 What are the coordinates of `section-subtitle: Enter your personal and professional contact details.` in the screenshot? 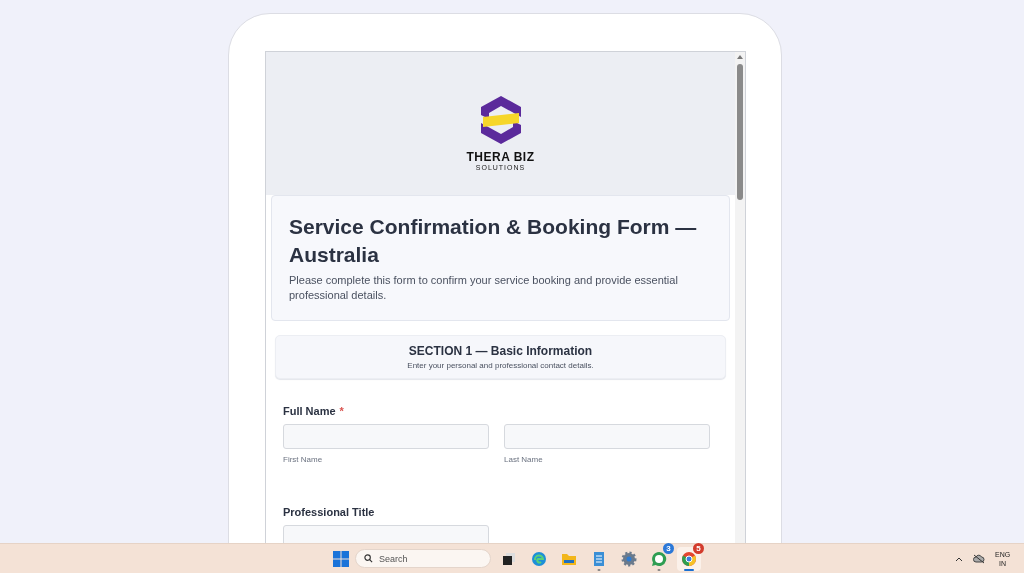 It's located at (500, 365).